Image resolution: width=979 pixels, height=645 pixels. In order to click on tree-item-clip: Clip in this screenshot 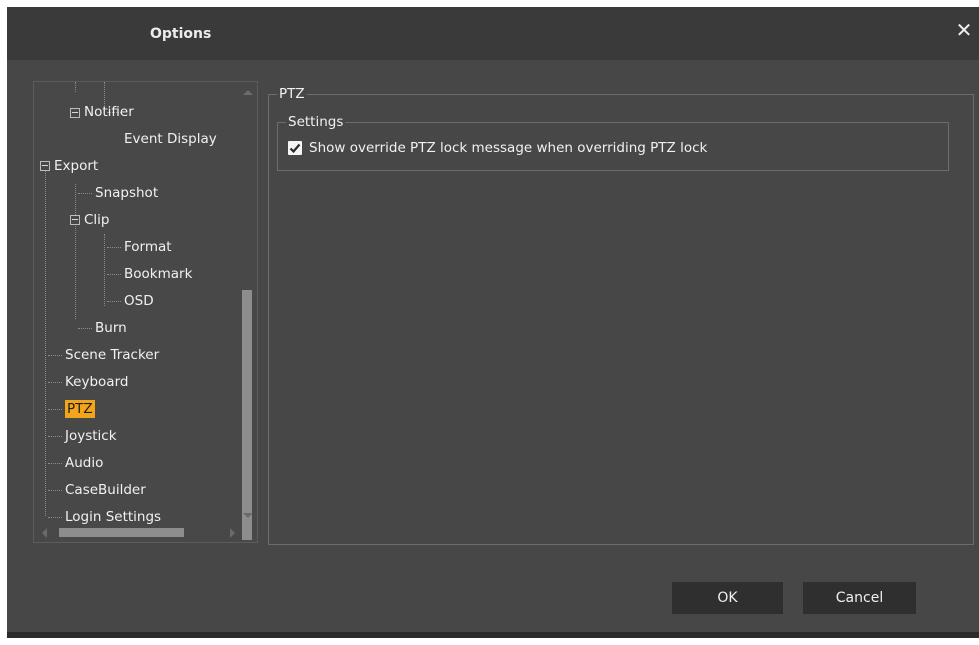, I will do `click(97, 220)`.